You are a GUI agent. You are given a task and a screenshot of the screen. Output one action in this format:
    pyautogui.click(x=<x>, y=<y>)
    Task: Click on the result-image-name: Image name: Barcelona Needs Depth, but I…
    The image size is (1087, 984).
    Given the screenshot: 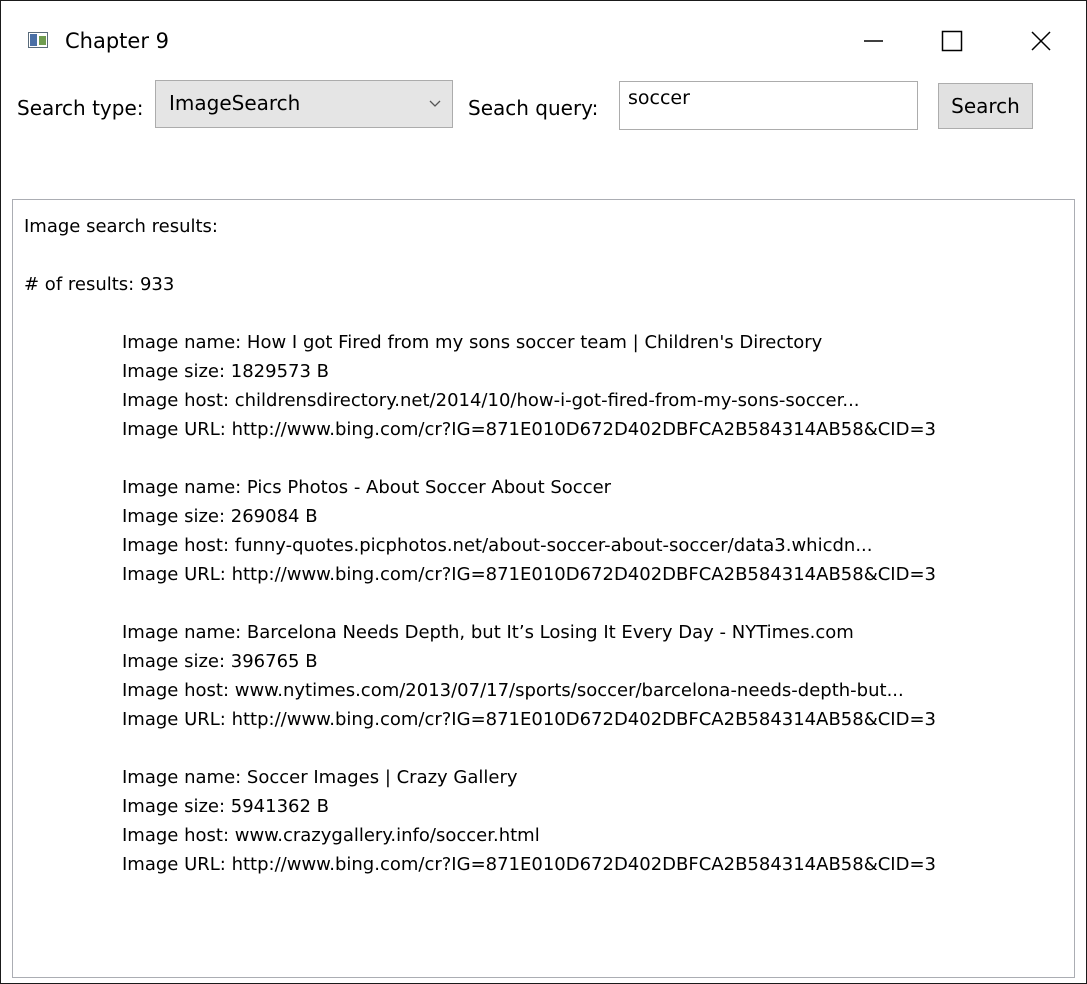 What is the action you would take?
    pyautogui.click(x=488, y=632)
    